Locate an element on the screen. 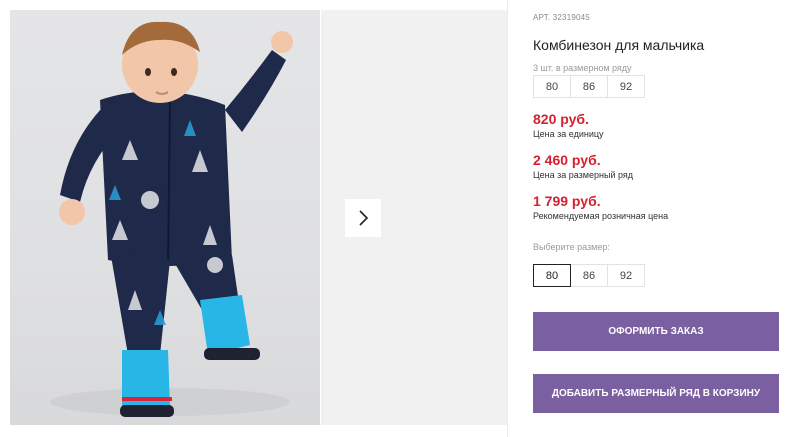 The image size is (800, 437). chevron-right-icon is located at coordinates (364, 218).